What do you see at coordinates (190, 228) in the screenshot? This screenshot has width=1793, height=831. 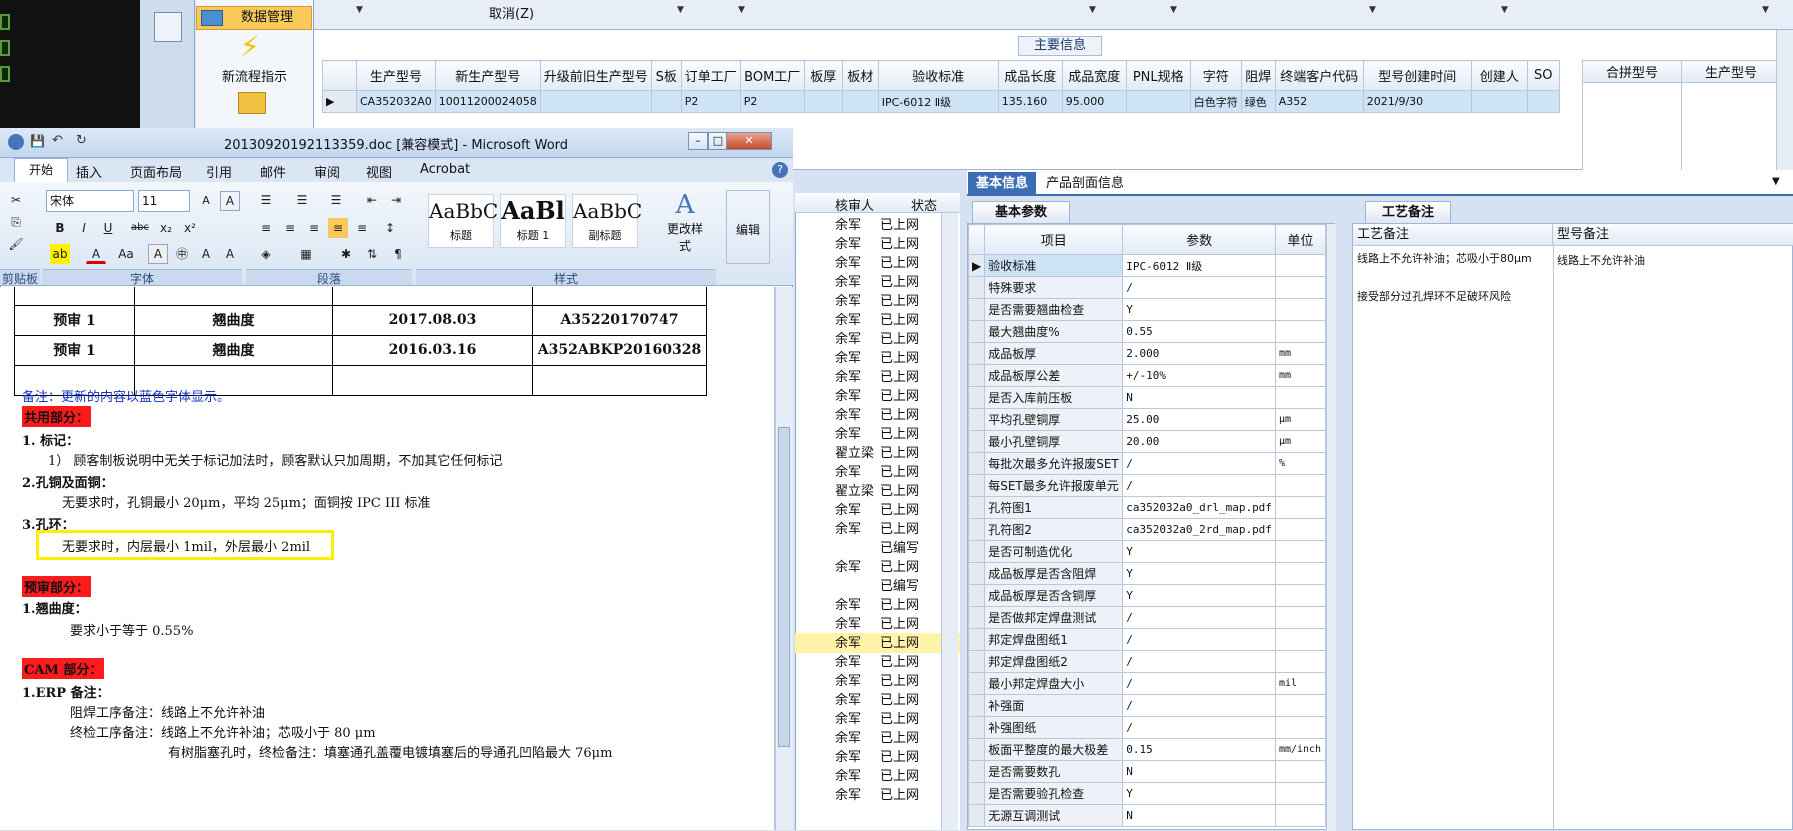 I see `superscript-button: x²` at bounding box center [190, 228].